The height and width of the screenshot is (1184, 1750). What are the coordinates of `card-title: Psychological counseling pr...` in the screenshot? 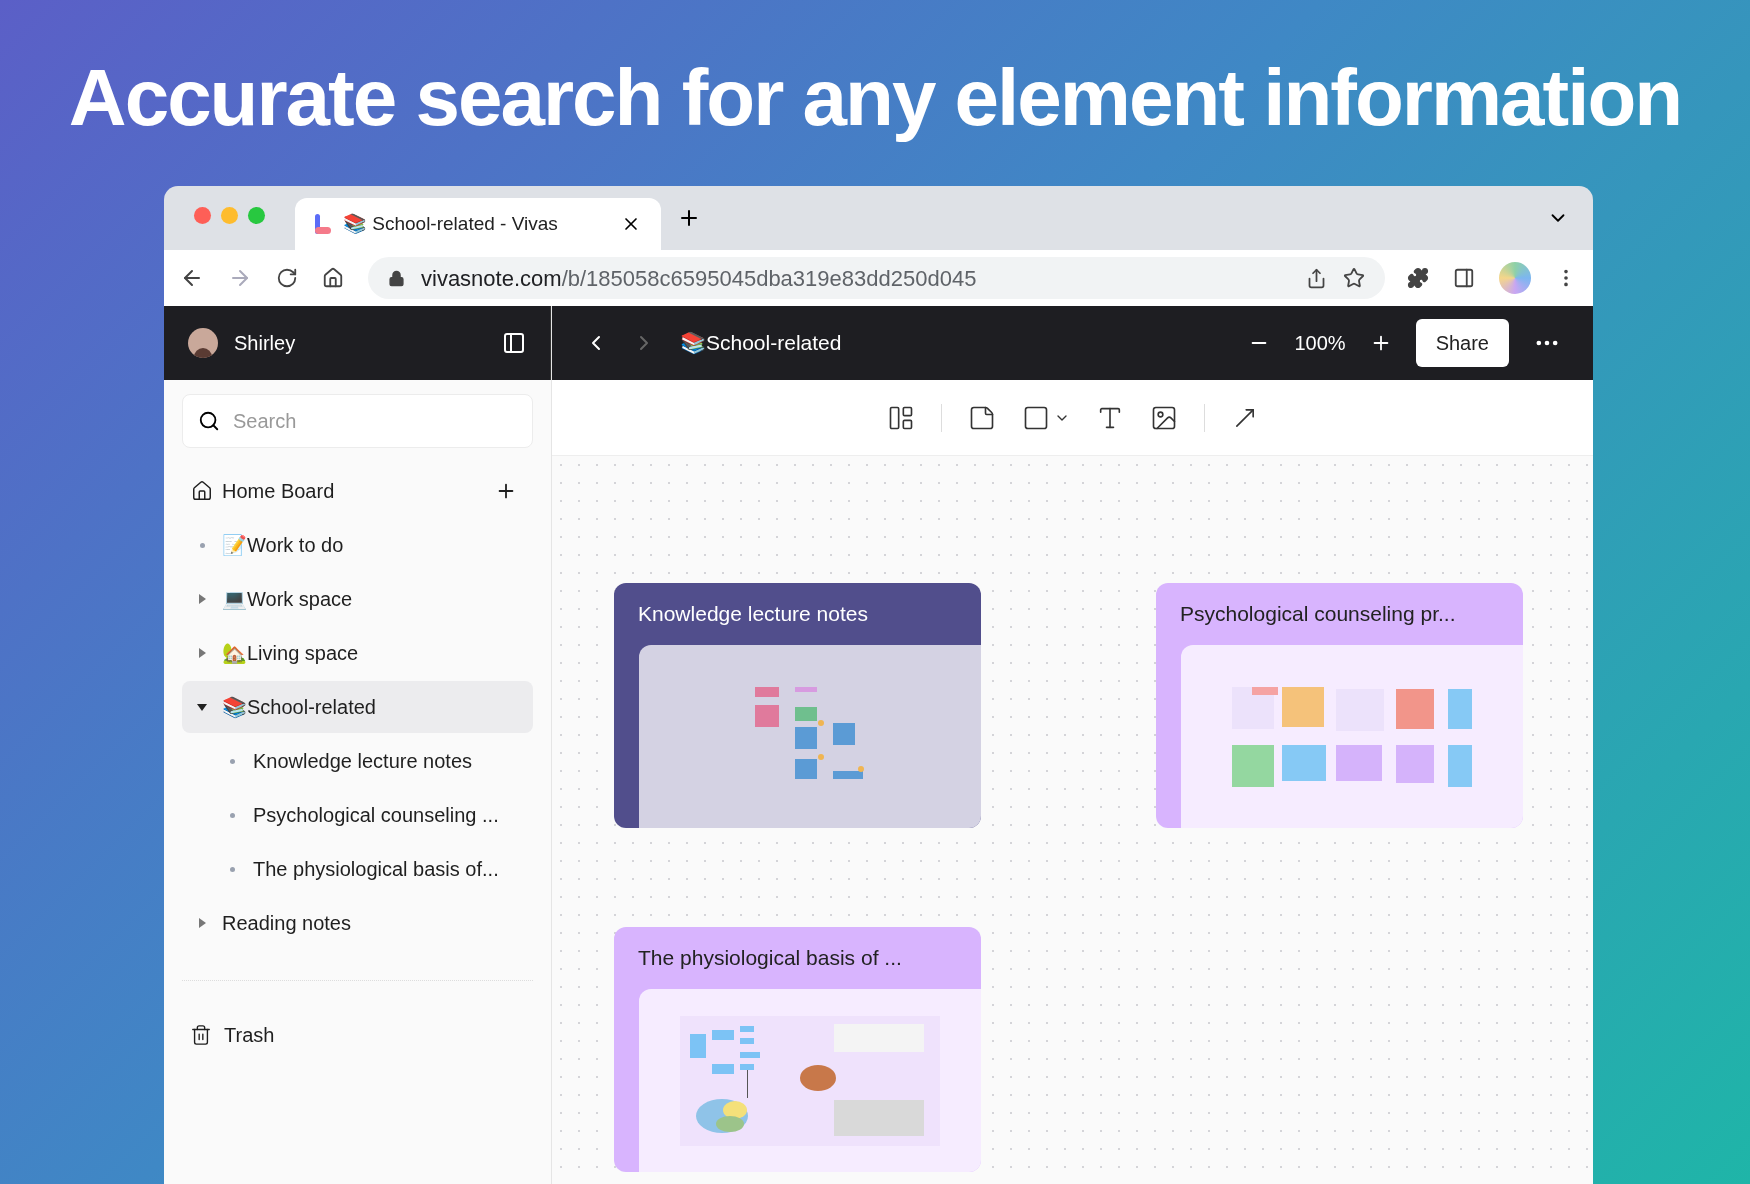 It's located at (1318, 614).